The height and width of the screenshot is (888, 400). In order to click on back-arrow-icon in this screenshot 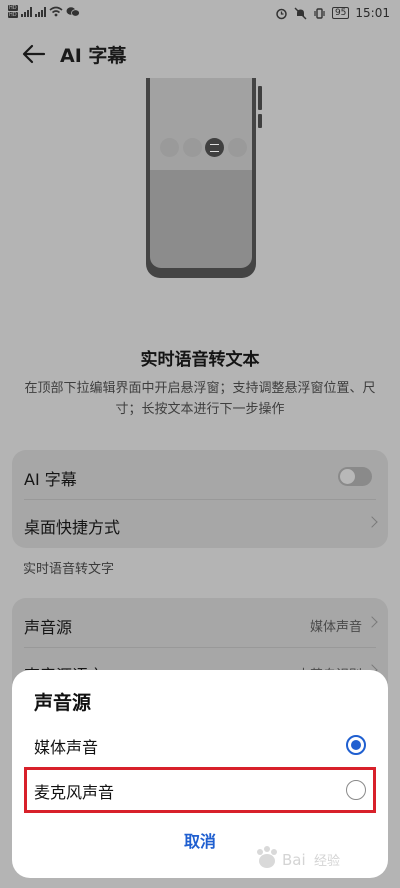, I will do `click(34, 54)`.